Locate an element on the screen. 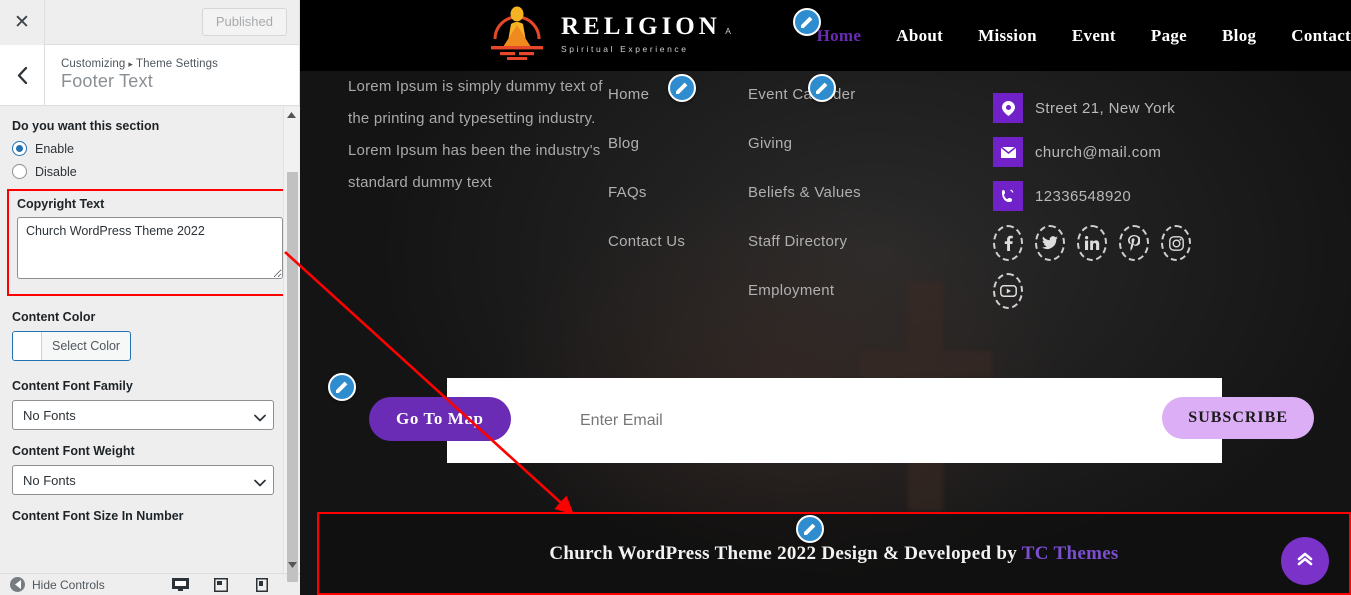 The height and width of the screenshot is (595, 1351). twitter-icon is located at coordinates (1050, 243).